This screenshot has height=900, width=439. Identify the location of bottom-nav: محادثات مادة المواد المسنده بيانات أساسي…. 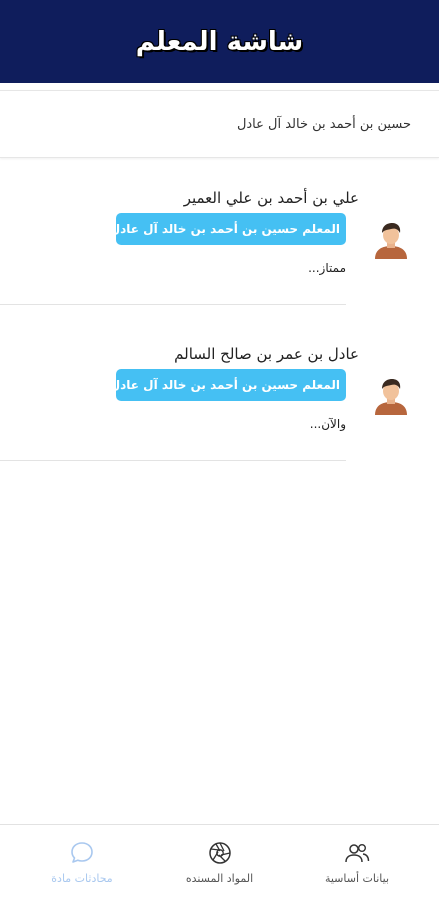
(219, 862).